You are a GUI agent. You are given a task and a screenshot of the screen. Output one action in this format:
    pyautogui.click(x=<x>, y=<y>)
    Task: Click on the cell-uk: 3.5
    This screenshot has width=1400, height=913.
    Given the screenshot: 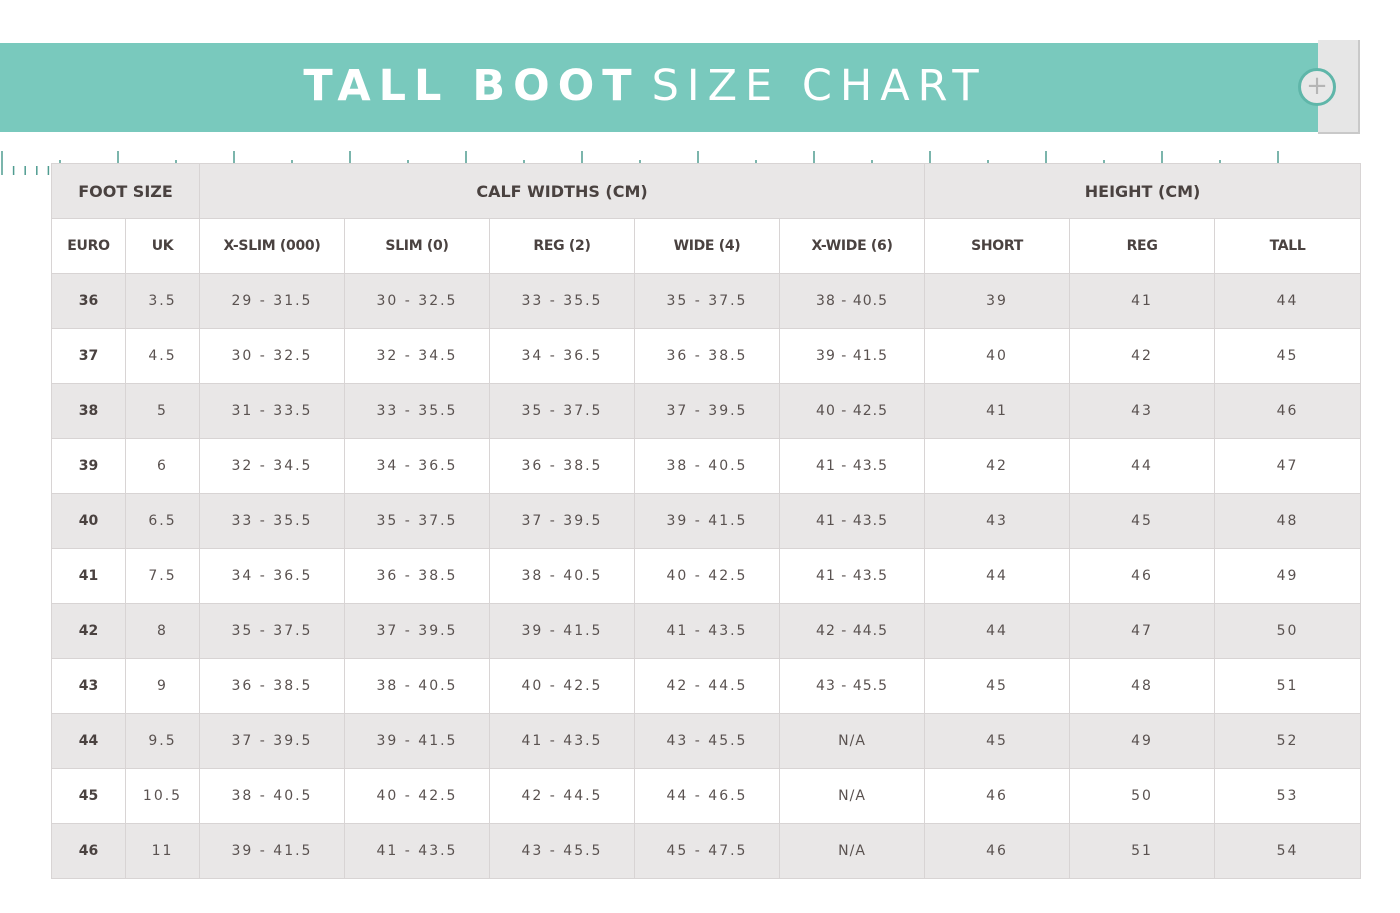 What is the action you would take?
    pyautogui.click(x=162, y=301)
    